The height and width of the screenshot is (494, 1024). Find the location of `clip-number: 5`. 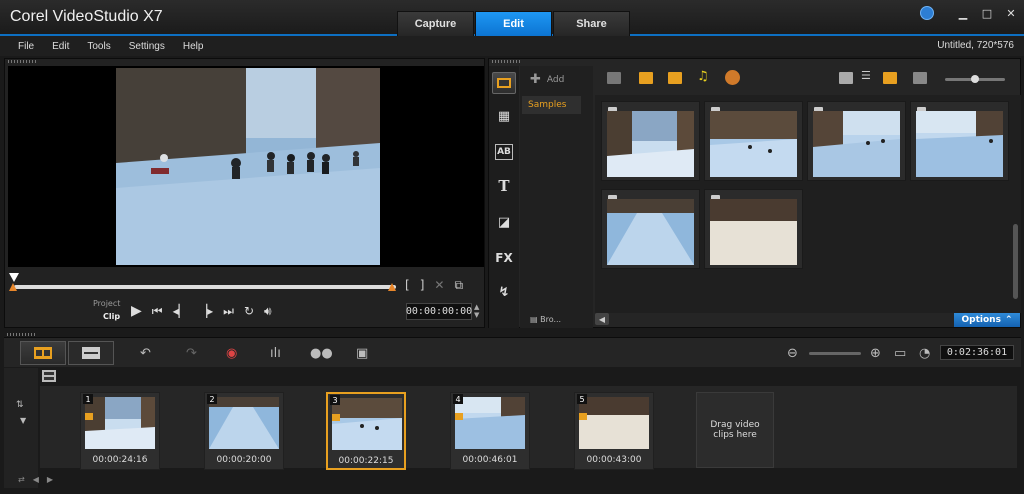

clip-number: 5 is located at coordinates (582, 399).